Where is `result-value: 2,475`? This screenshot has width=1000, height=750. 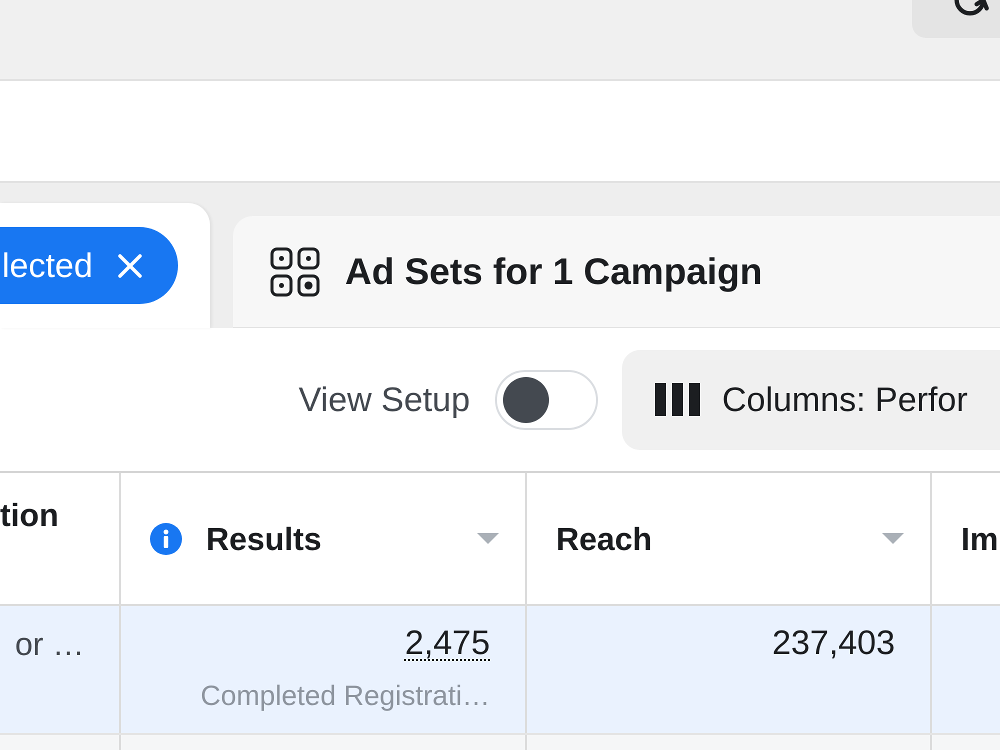
result-value: 2,475 is located at coordinates (447, 643).